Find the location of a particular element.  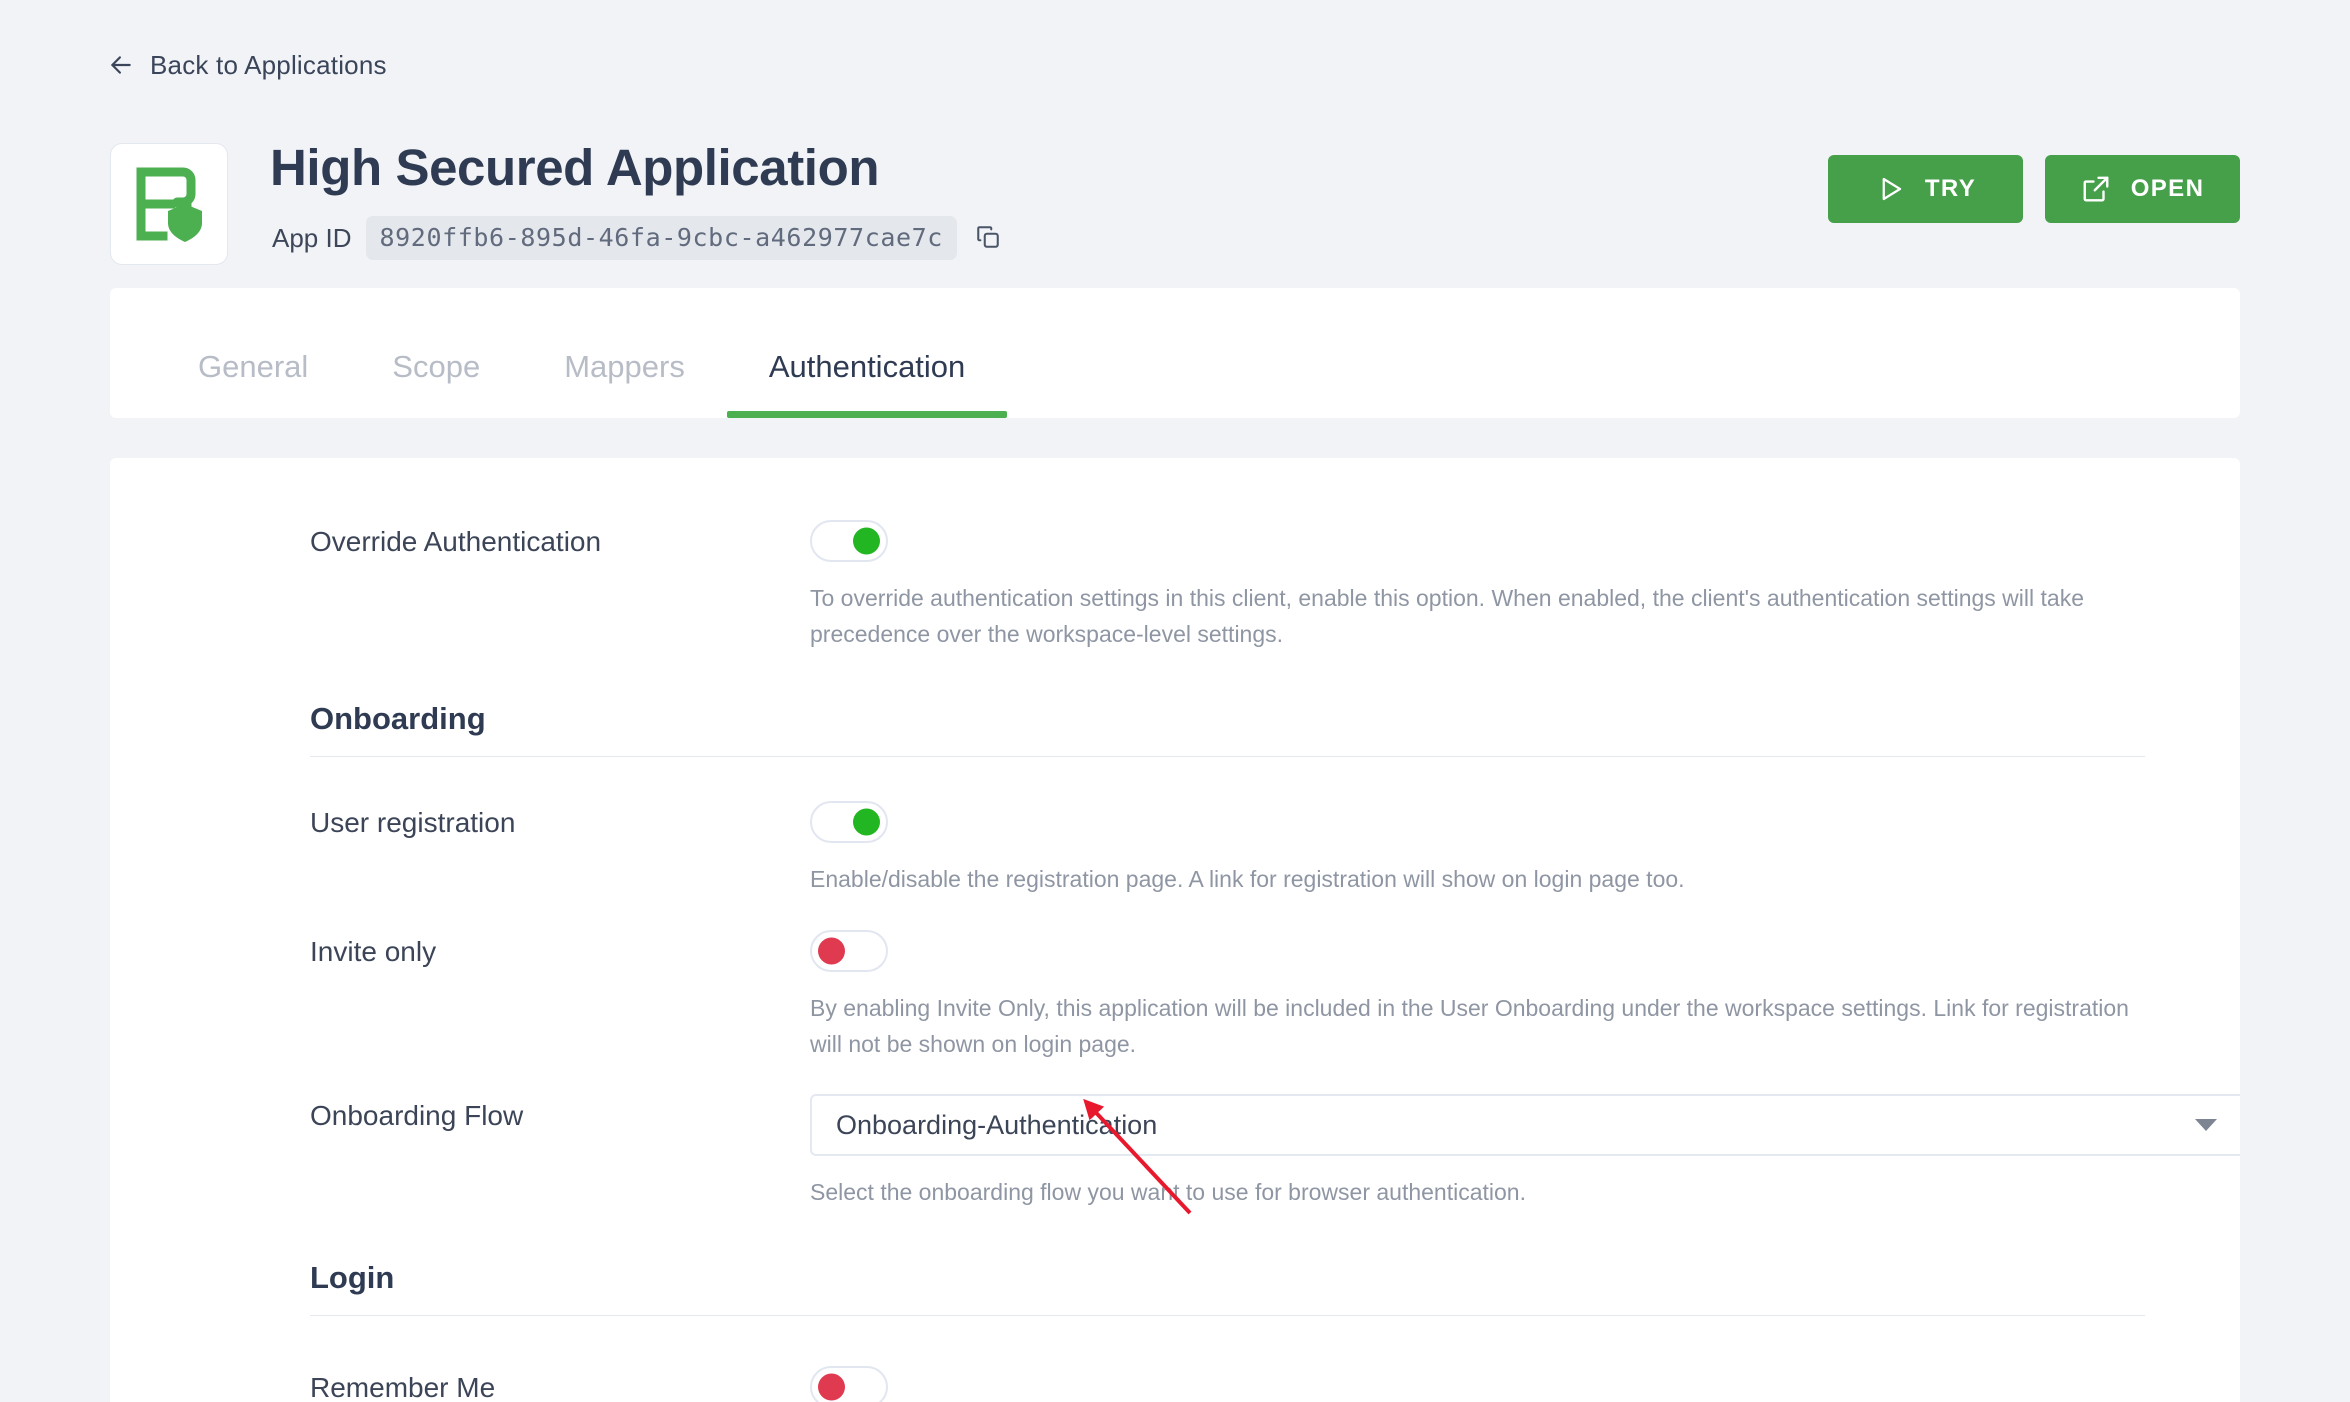

section-login: Login is located at coordinates (1175, 1288).